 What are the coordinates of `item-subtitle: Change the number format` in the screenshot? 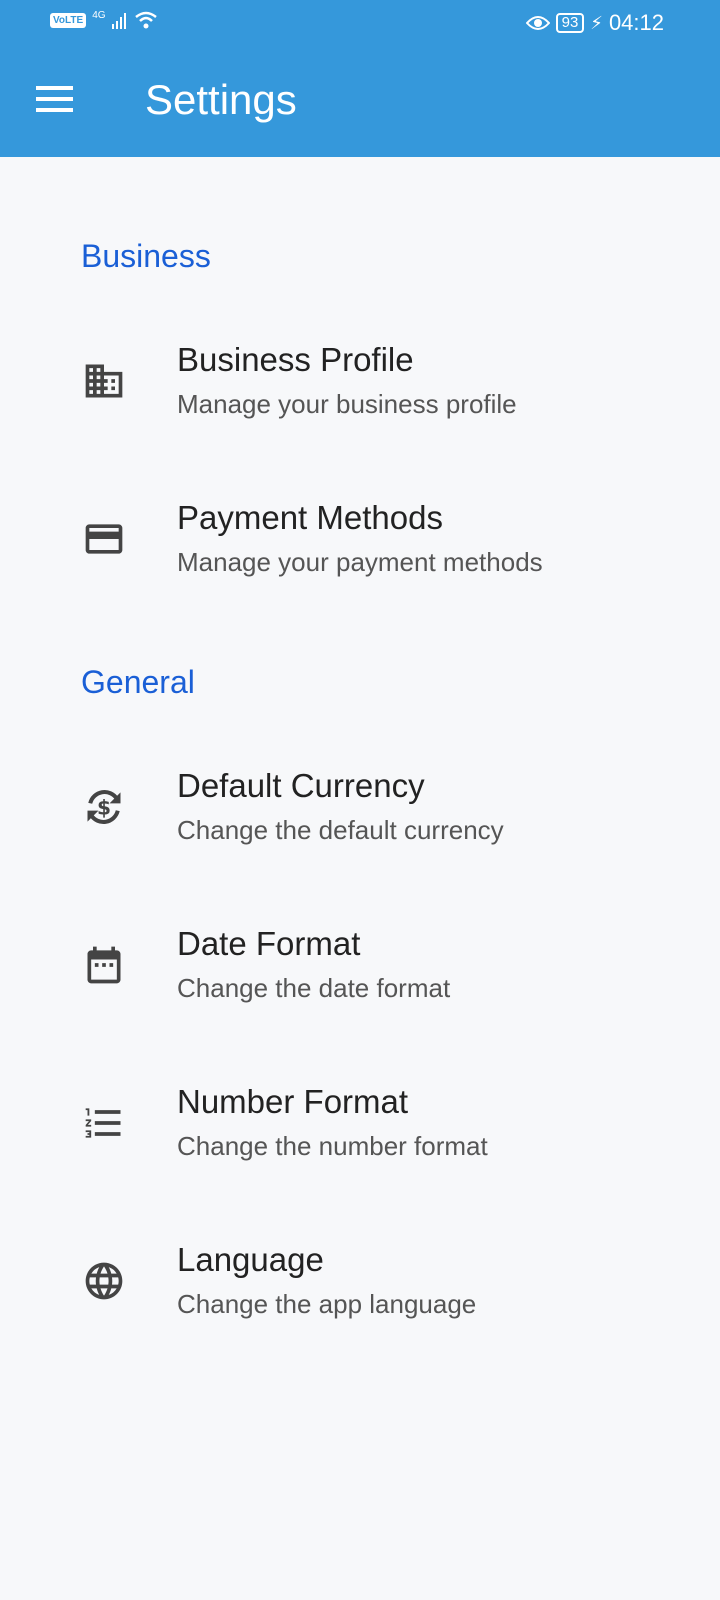 It's located at (332, 1146).